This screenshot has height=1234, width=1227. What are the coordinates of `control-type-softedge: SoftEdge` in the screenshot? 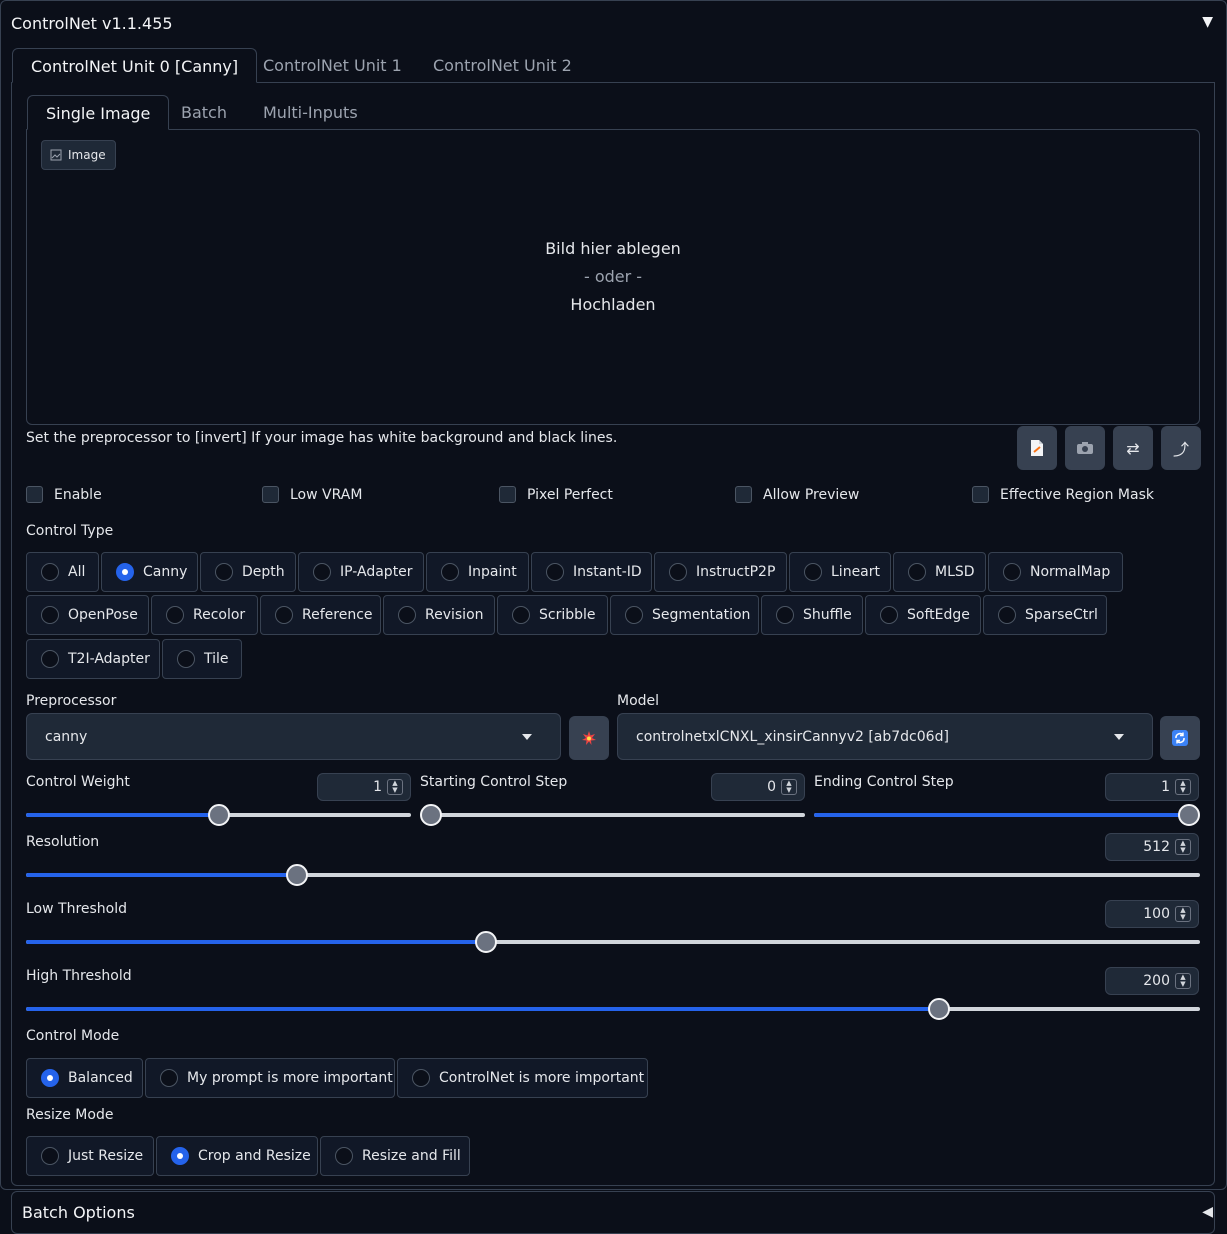 It's located at (923, 615).